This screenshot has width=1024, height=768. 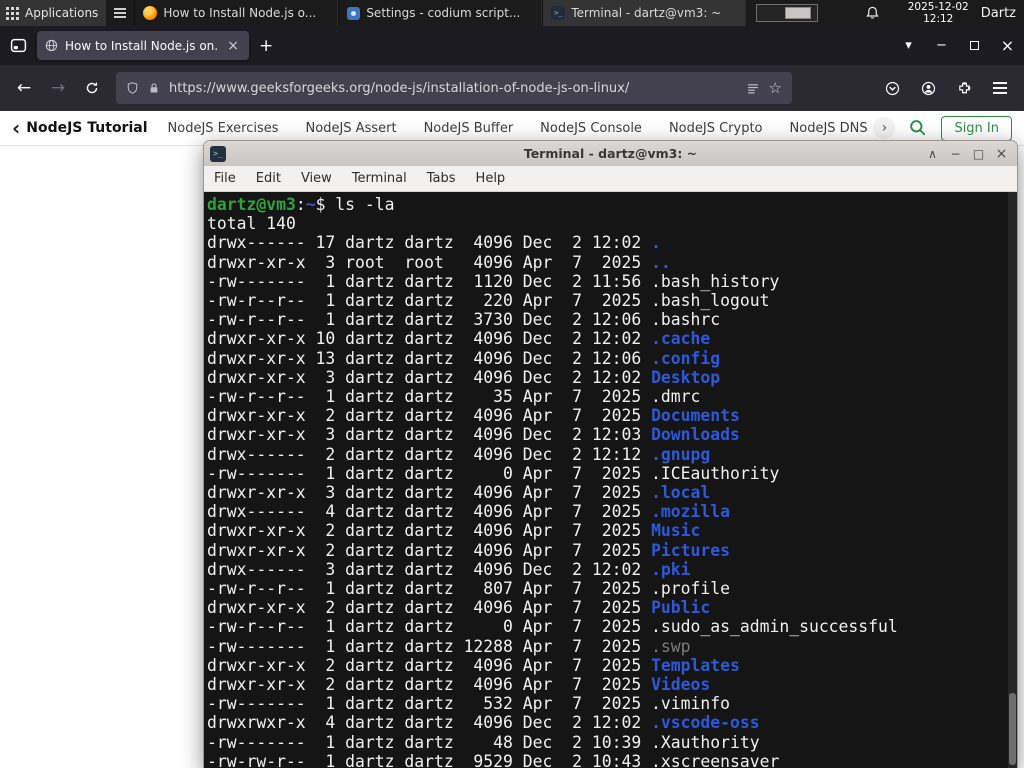 I want to click on menu-file: File, so click(x=225, y=178).